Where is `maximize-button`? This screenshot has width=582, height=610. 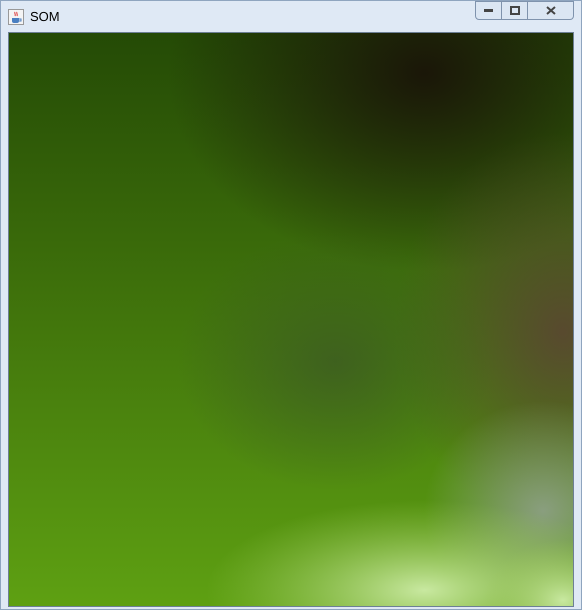 maximize-button is located at coordinates (515, 10).